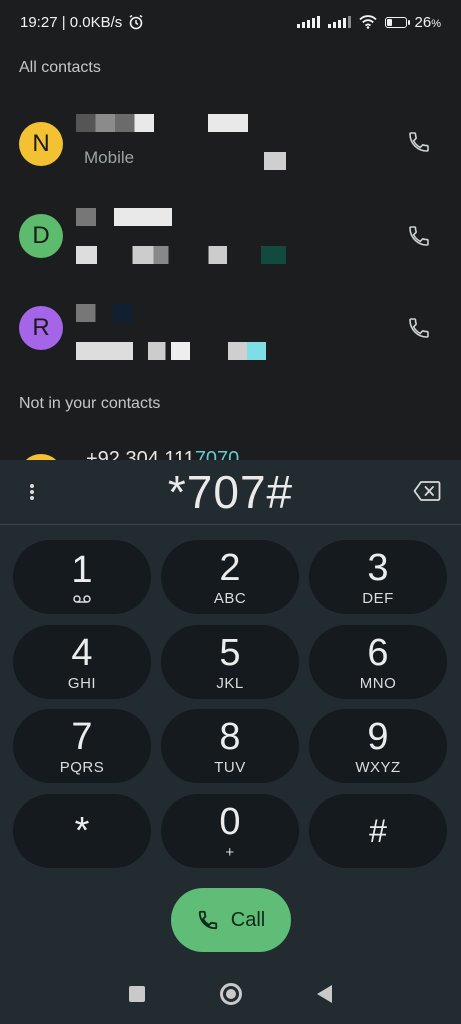 Image resolution: width=461 pixels, height=1024 pixels. Describe the element at coordinates (71, 22) in the screenshot. I see `status-time-speed: 19:27 | 0.0KB/s` at that location.